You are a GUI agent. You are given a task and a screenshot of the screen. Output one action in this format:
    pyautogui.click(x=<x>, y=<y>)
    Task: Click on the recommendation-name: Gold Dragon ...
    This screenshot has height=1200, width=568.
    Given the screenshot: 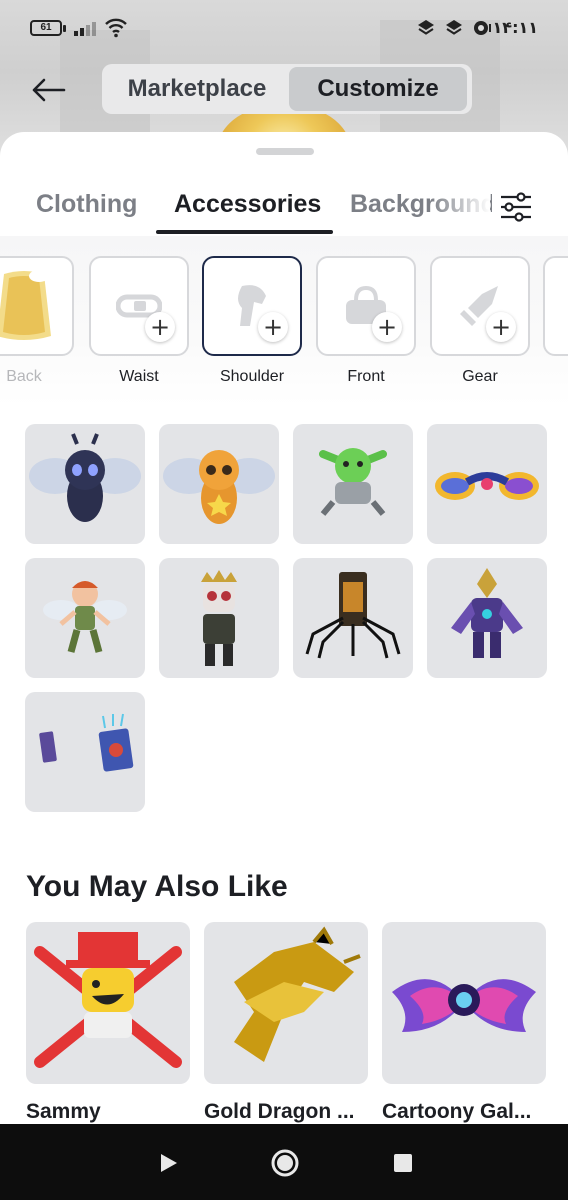 What is the action you would take?
    pyautogui.click(x=279, y=1111)
    